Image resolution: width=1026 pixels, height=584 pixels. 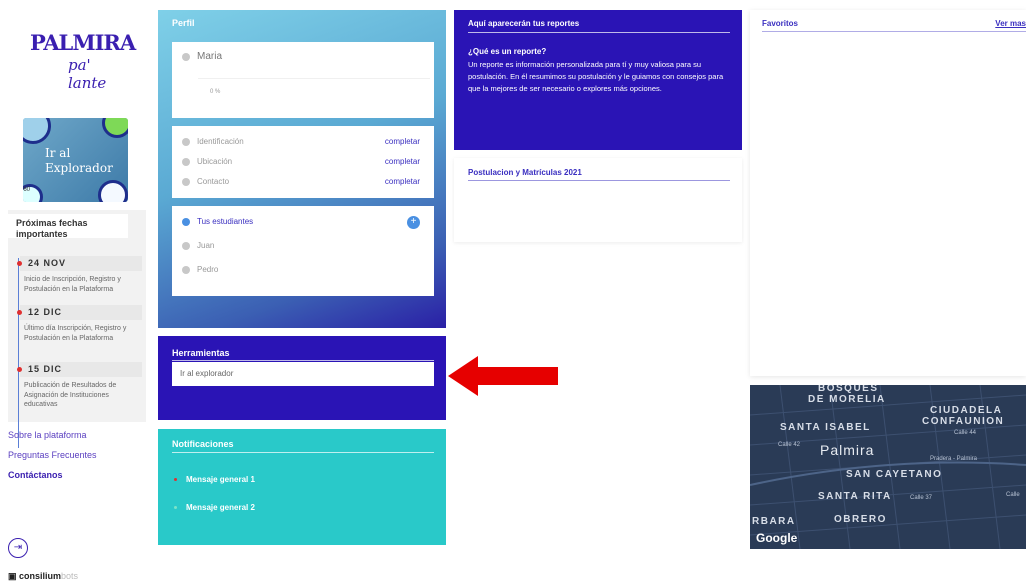 I want to click on brand-suffix: bots, so click(x=70, y=576).